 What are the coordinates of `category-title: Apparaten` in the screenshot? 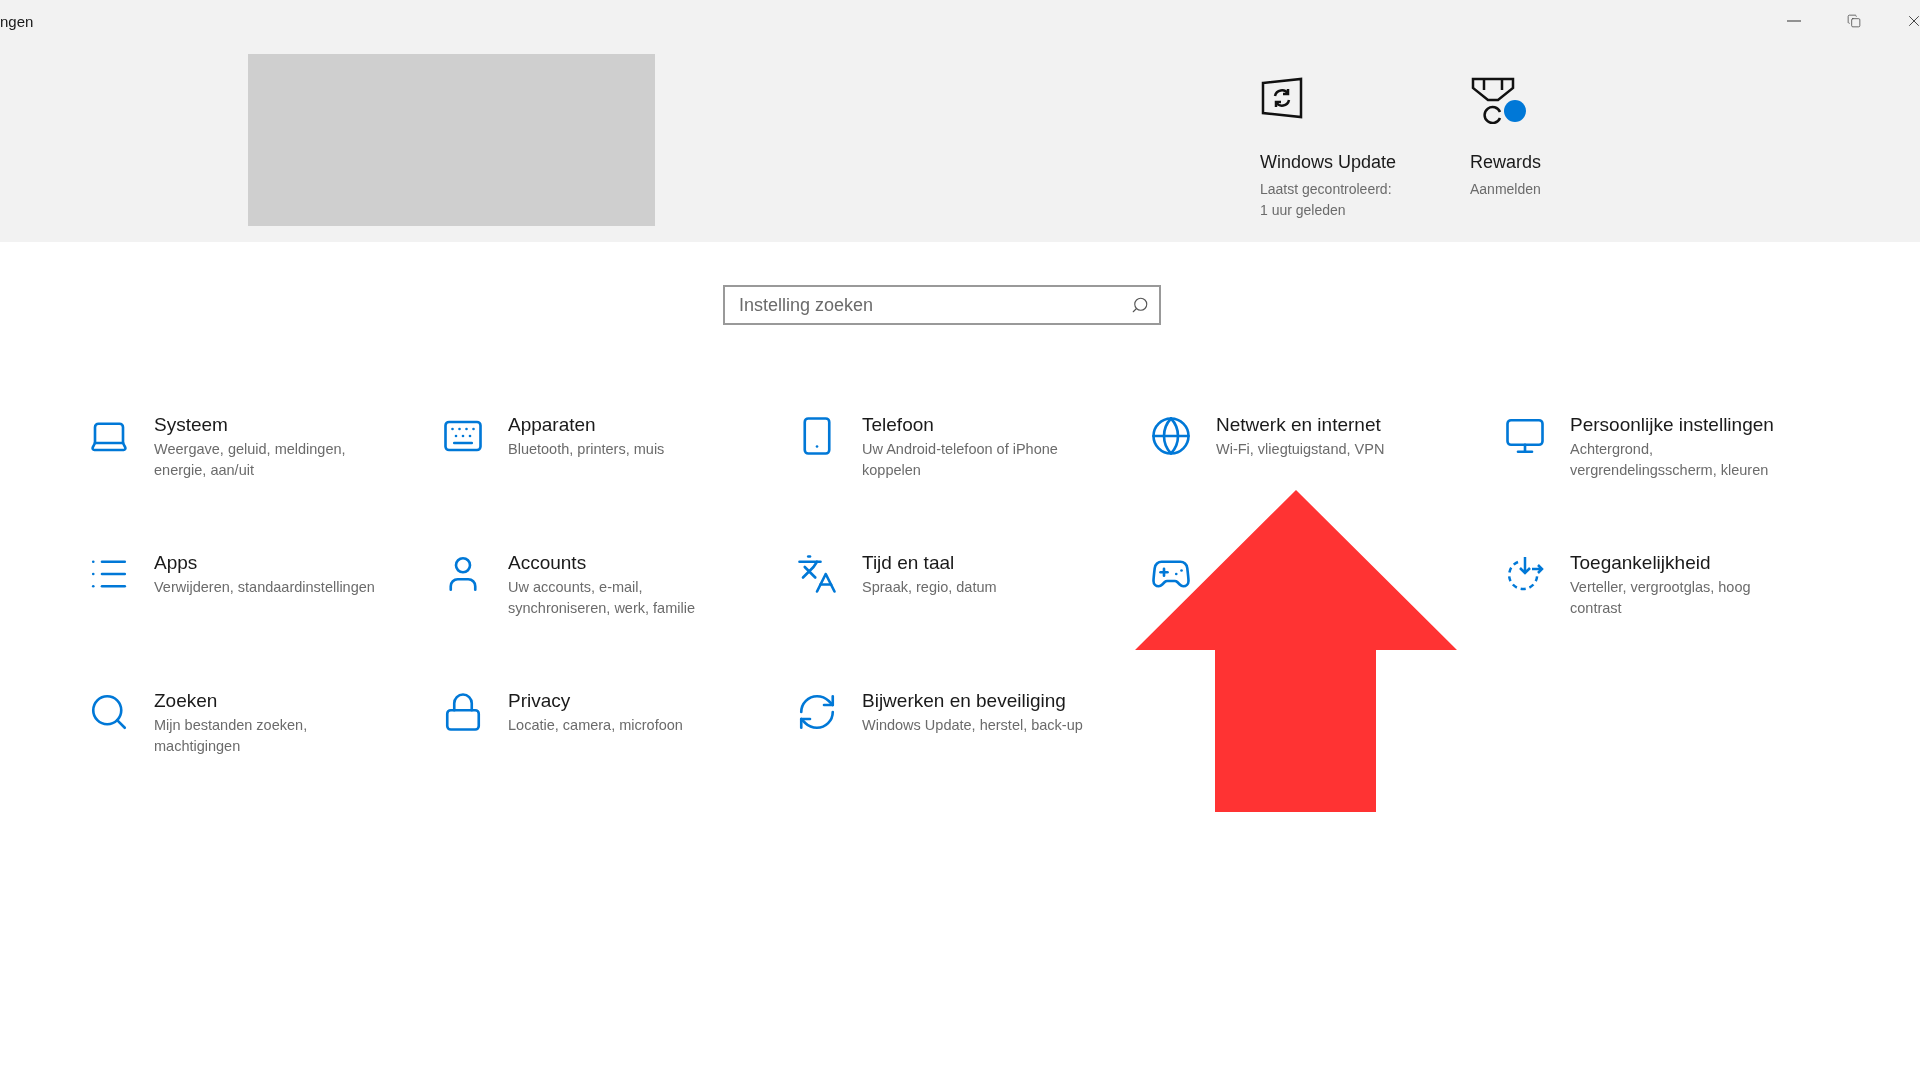 It's located at (622, 425).